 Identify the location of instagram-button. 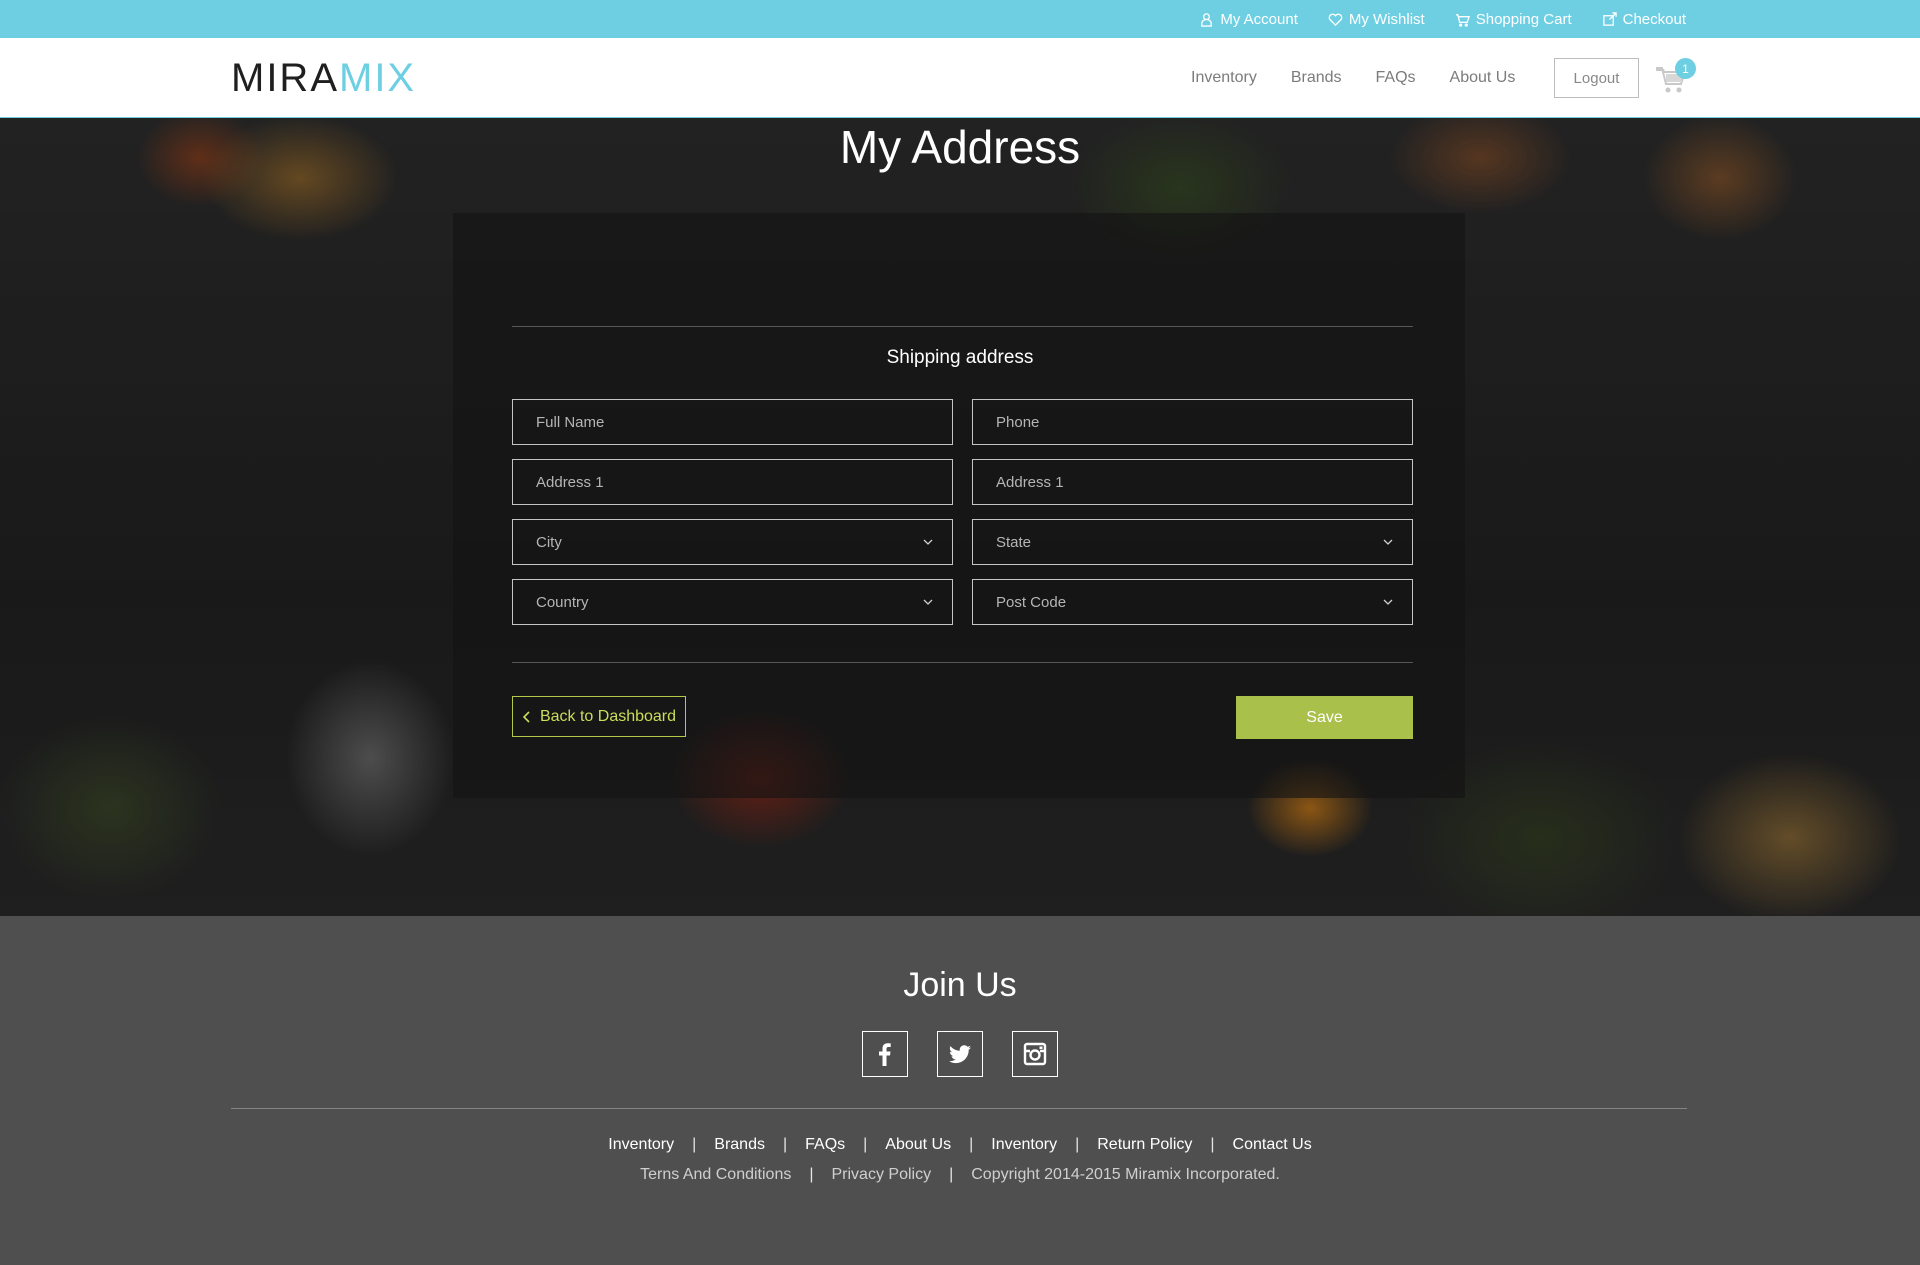
(1035, 1054).